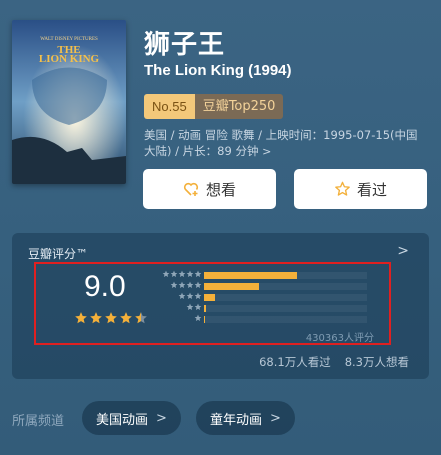 The width and height of the screenshot is (441, 455). I want to click on rank-list-name: 豆瓣Top250, so click(239, 106).